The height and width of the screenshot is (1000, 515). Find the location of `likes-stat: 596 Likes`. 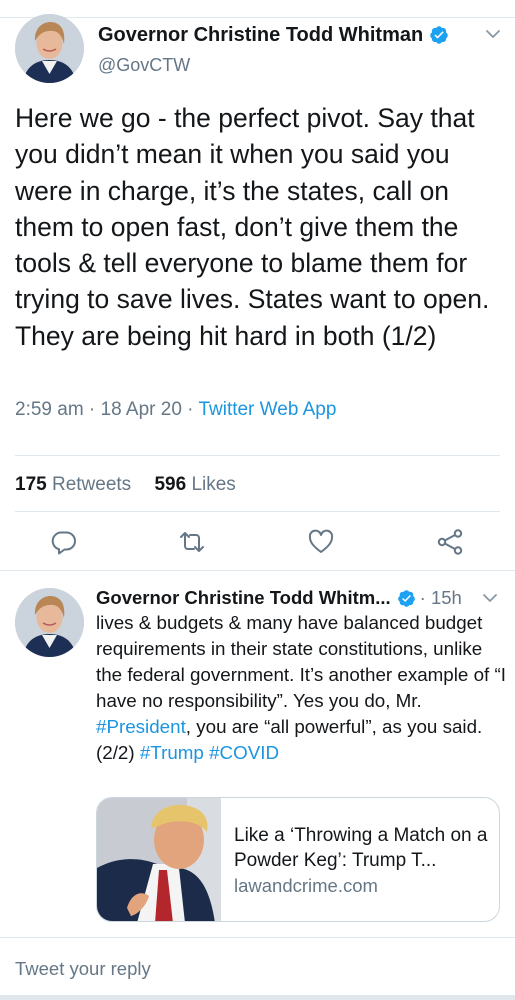

likes-stat: 596 Likes is located at coordinates (194, 484).